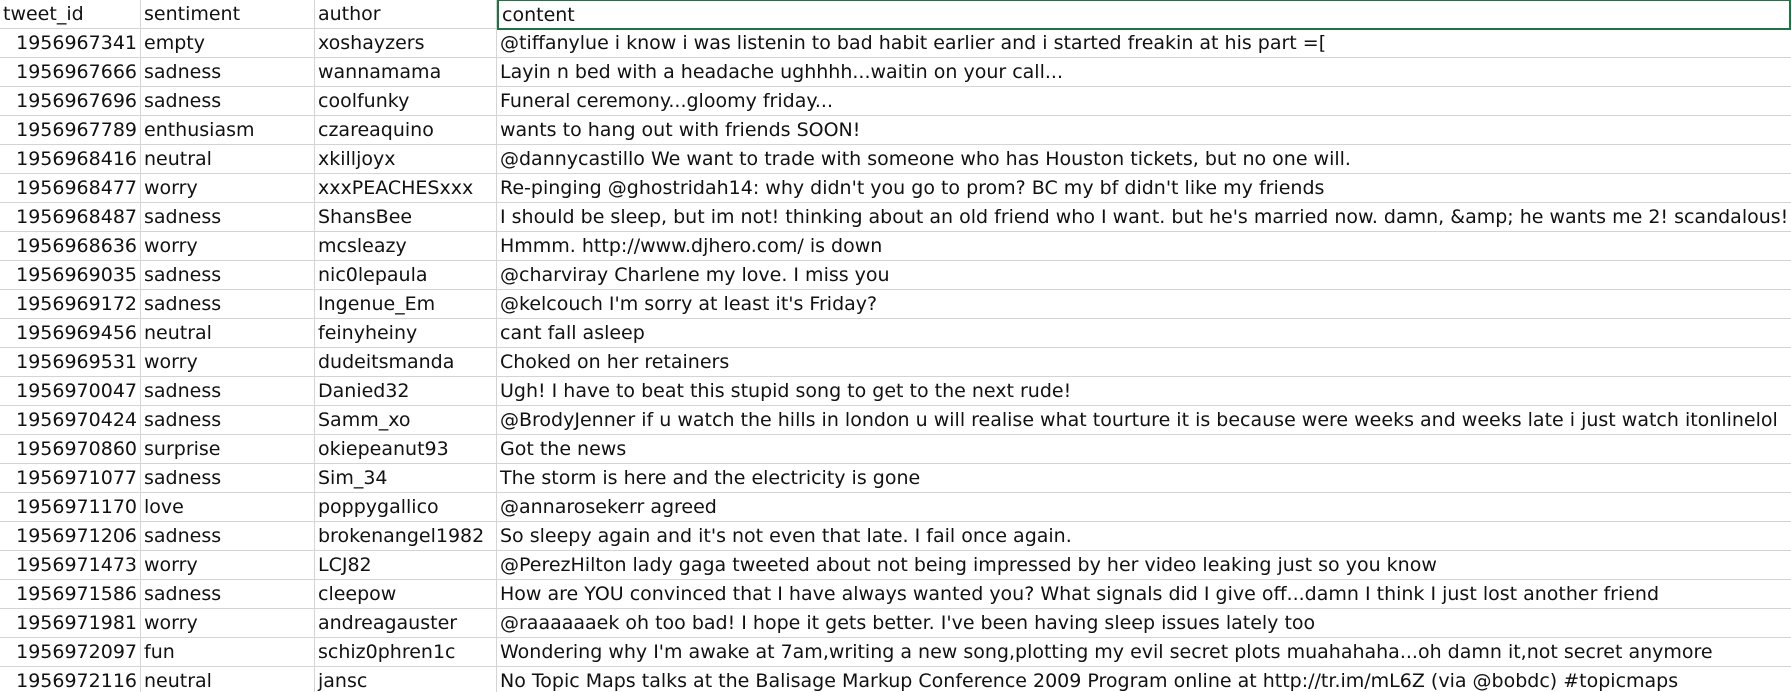  What do you see at coordinates (70, 130) in the screenshot?
I see `cell-tweet-id: 1956967789` at bounding box center [70, 130].